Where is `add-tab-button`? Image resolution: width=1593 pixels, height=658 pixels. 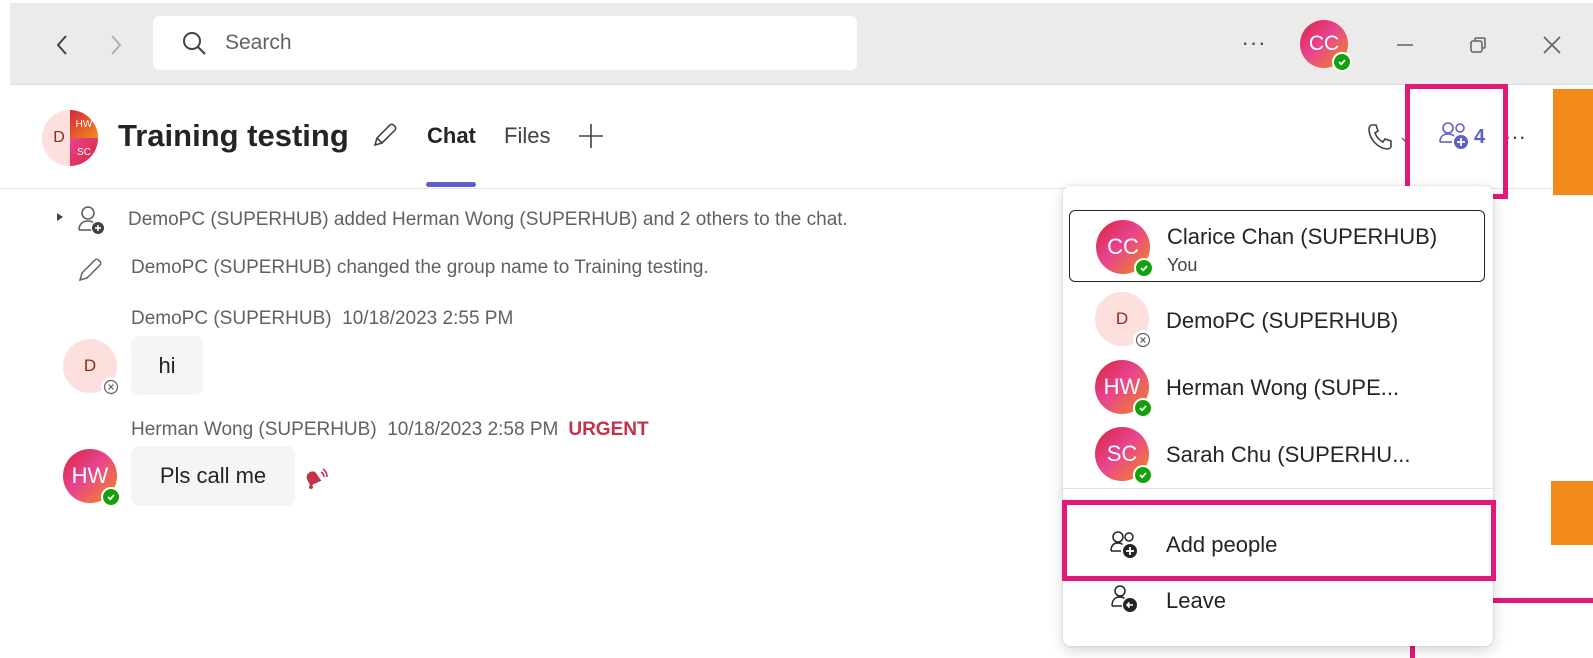
add-tab-button is located at coordinates (591, 138).